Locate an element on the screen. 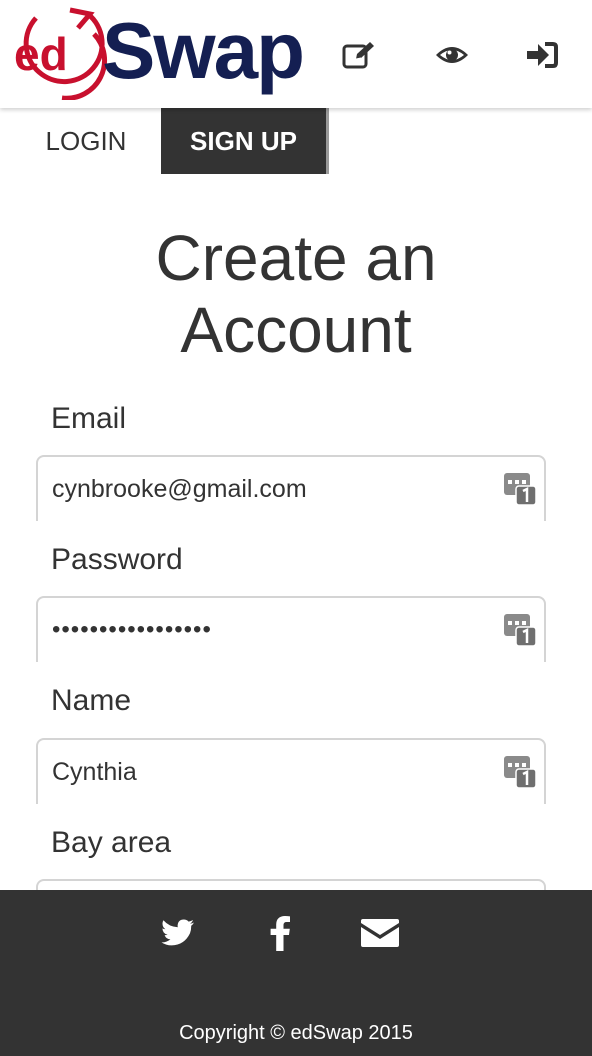 The width and height of the screenshot is (592, 1056). mail-icon-graphic is located at coordinates (380, 933).